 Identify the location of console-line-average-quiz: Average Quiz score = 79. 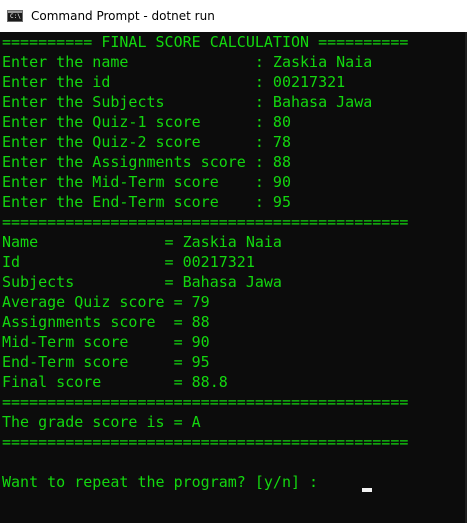
(106, 302).